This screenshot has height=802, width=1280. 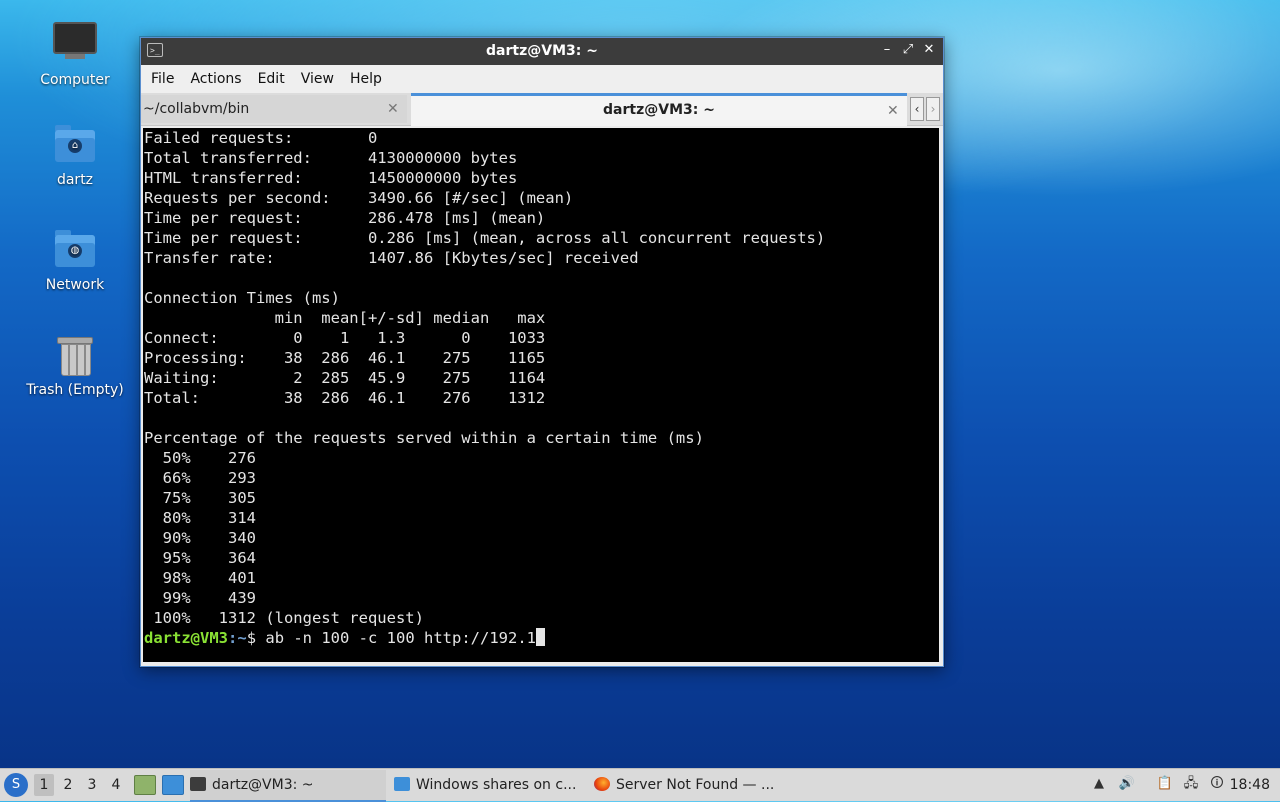 I want to click on network-icon: 🖧, so click(x=1191, y=784).